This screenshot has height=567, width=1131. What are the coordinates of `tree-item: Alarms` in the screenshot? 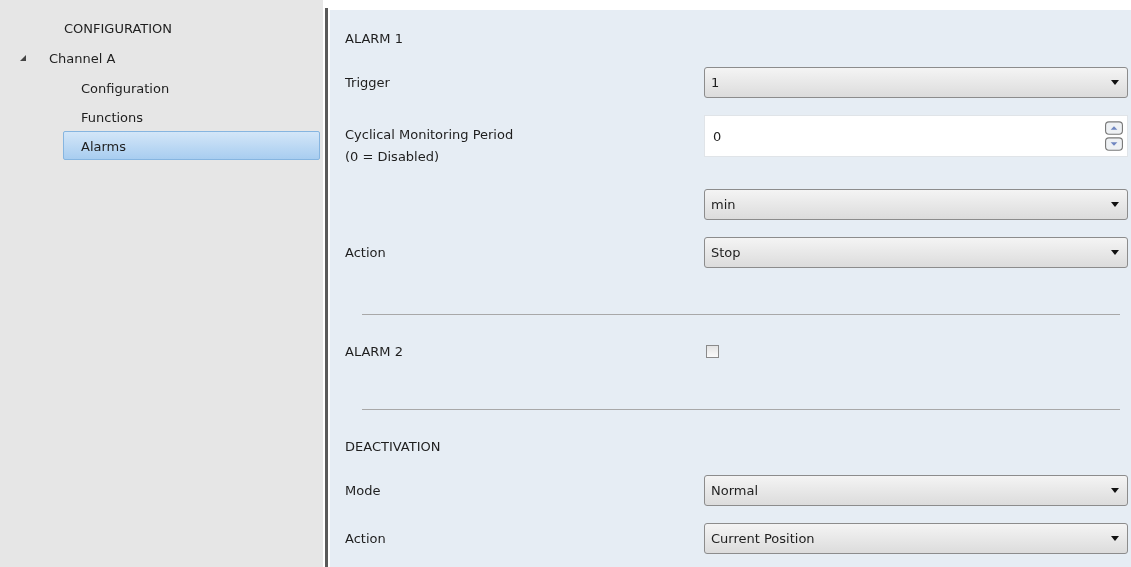 It's located at (191, 145).